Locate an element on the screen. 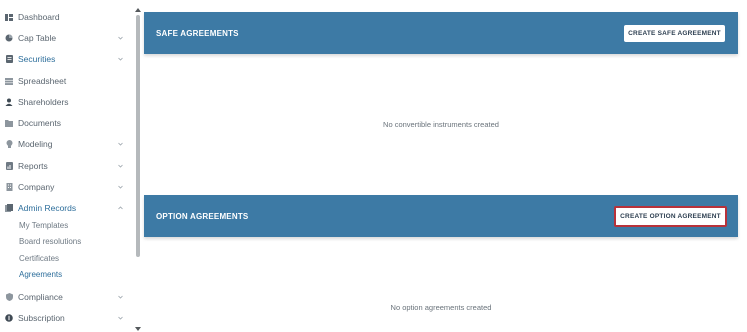  nav-shareholders-label: Shareholders is located at coordinates (43, 102).